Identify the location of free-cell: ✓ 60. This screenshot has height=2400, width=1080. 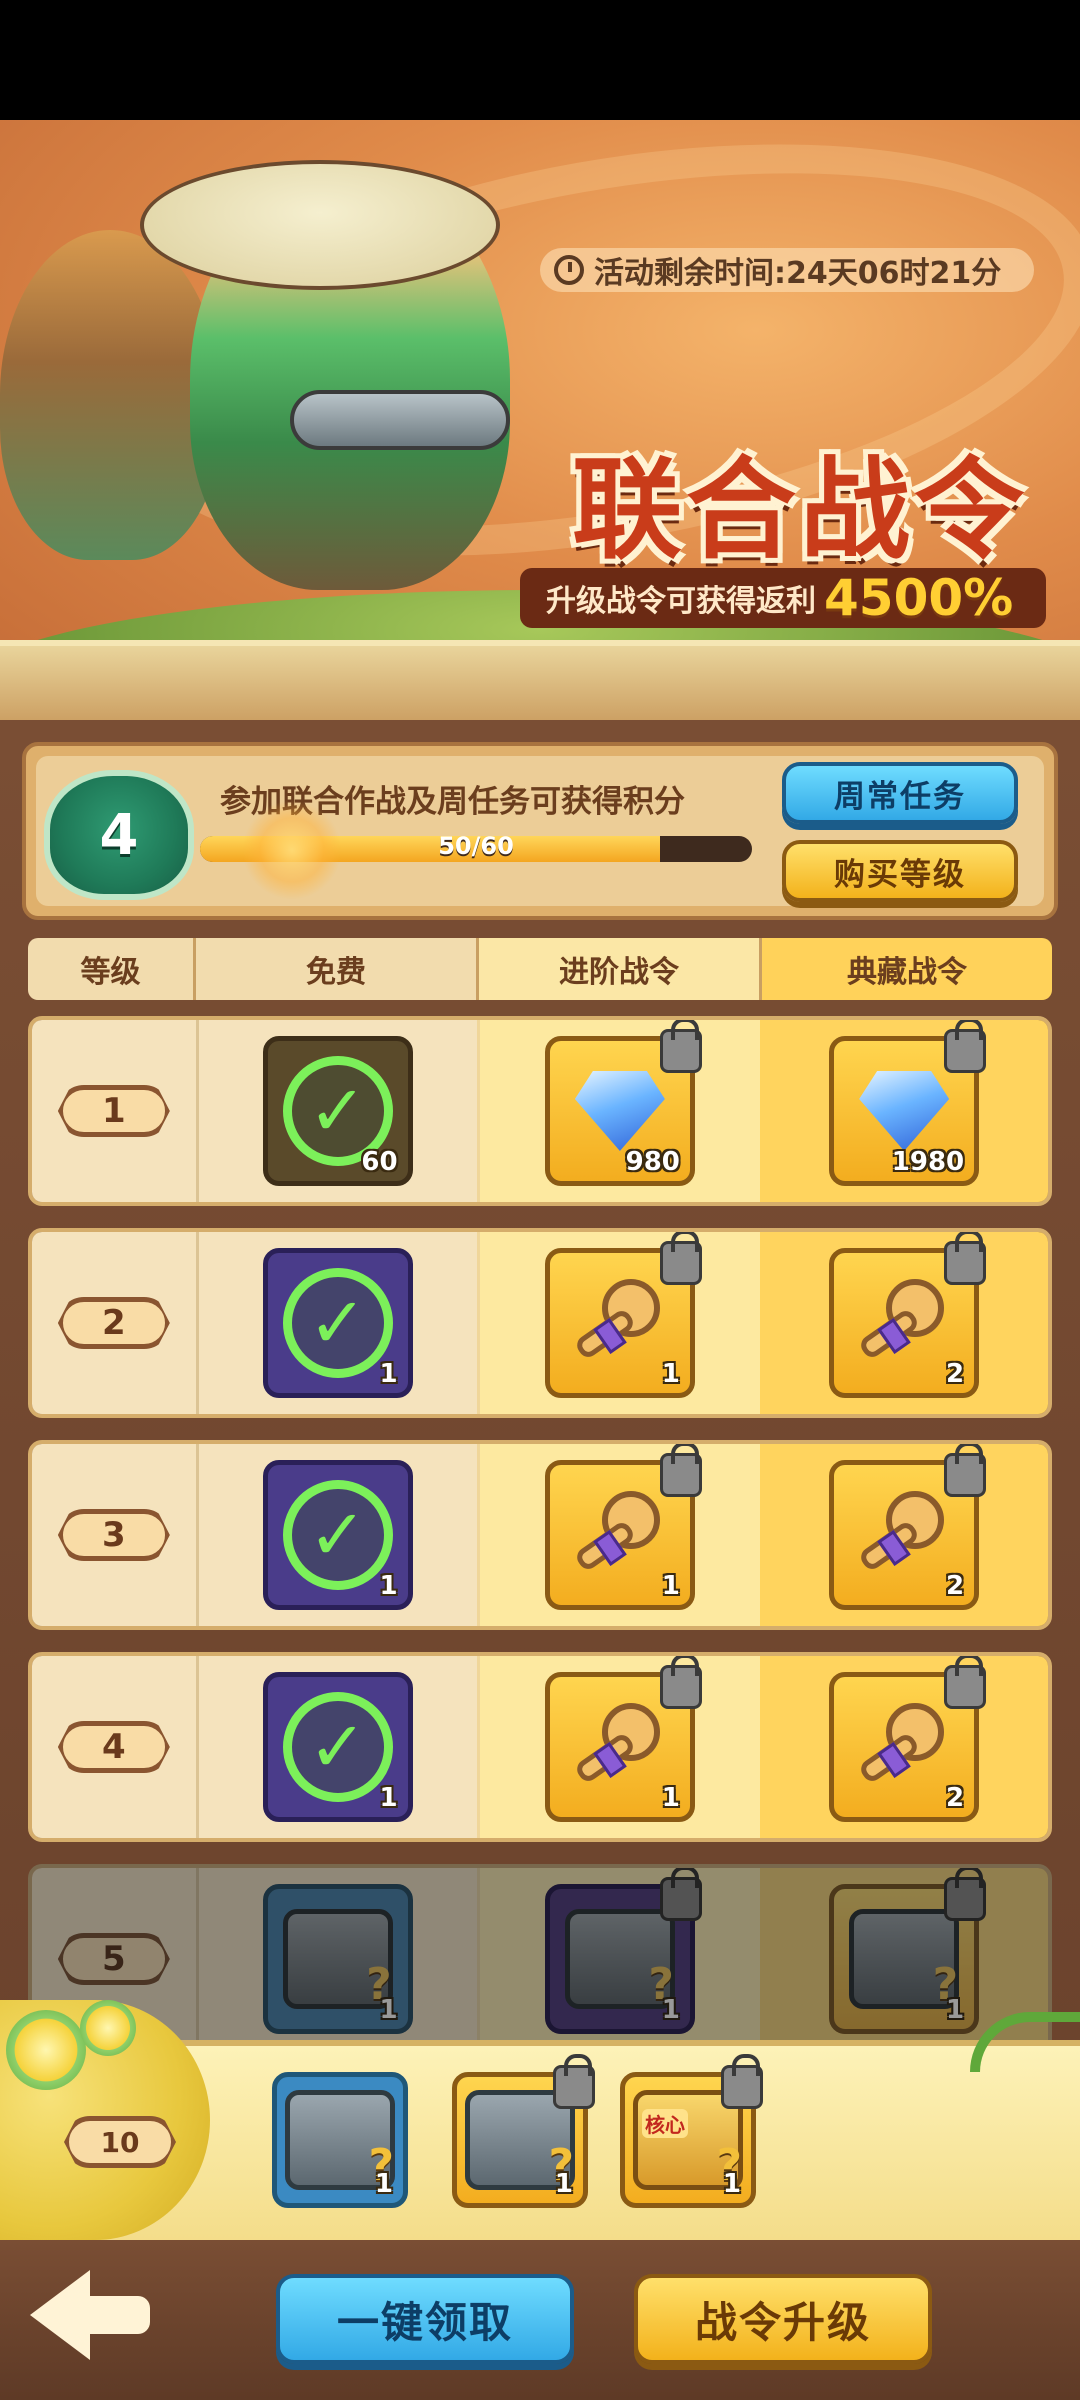
(339, 1111).